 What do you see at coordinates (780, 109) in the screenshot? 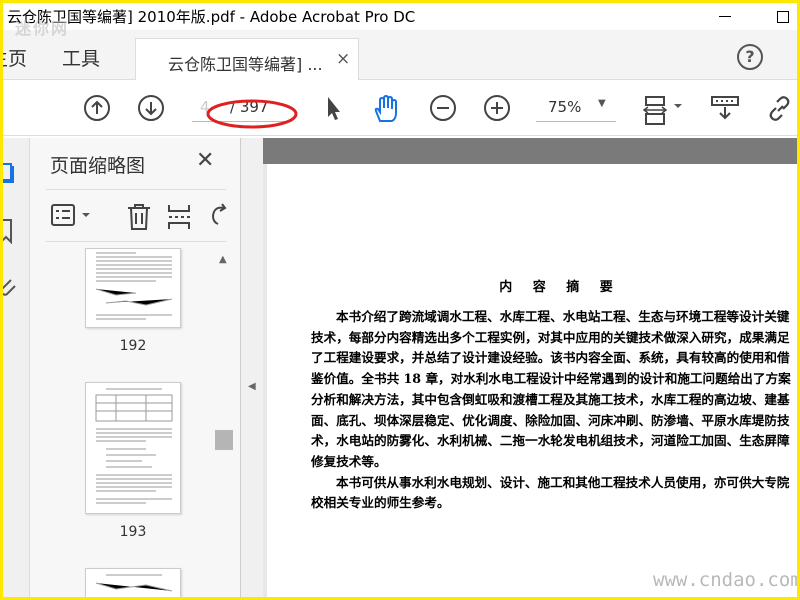
I see `link-icon` at bounding box center [780, 109].